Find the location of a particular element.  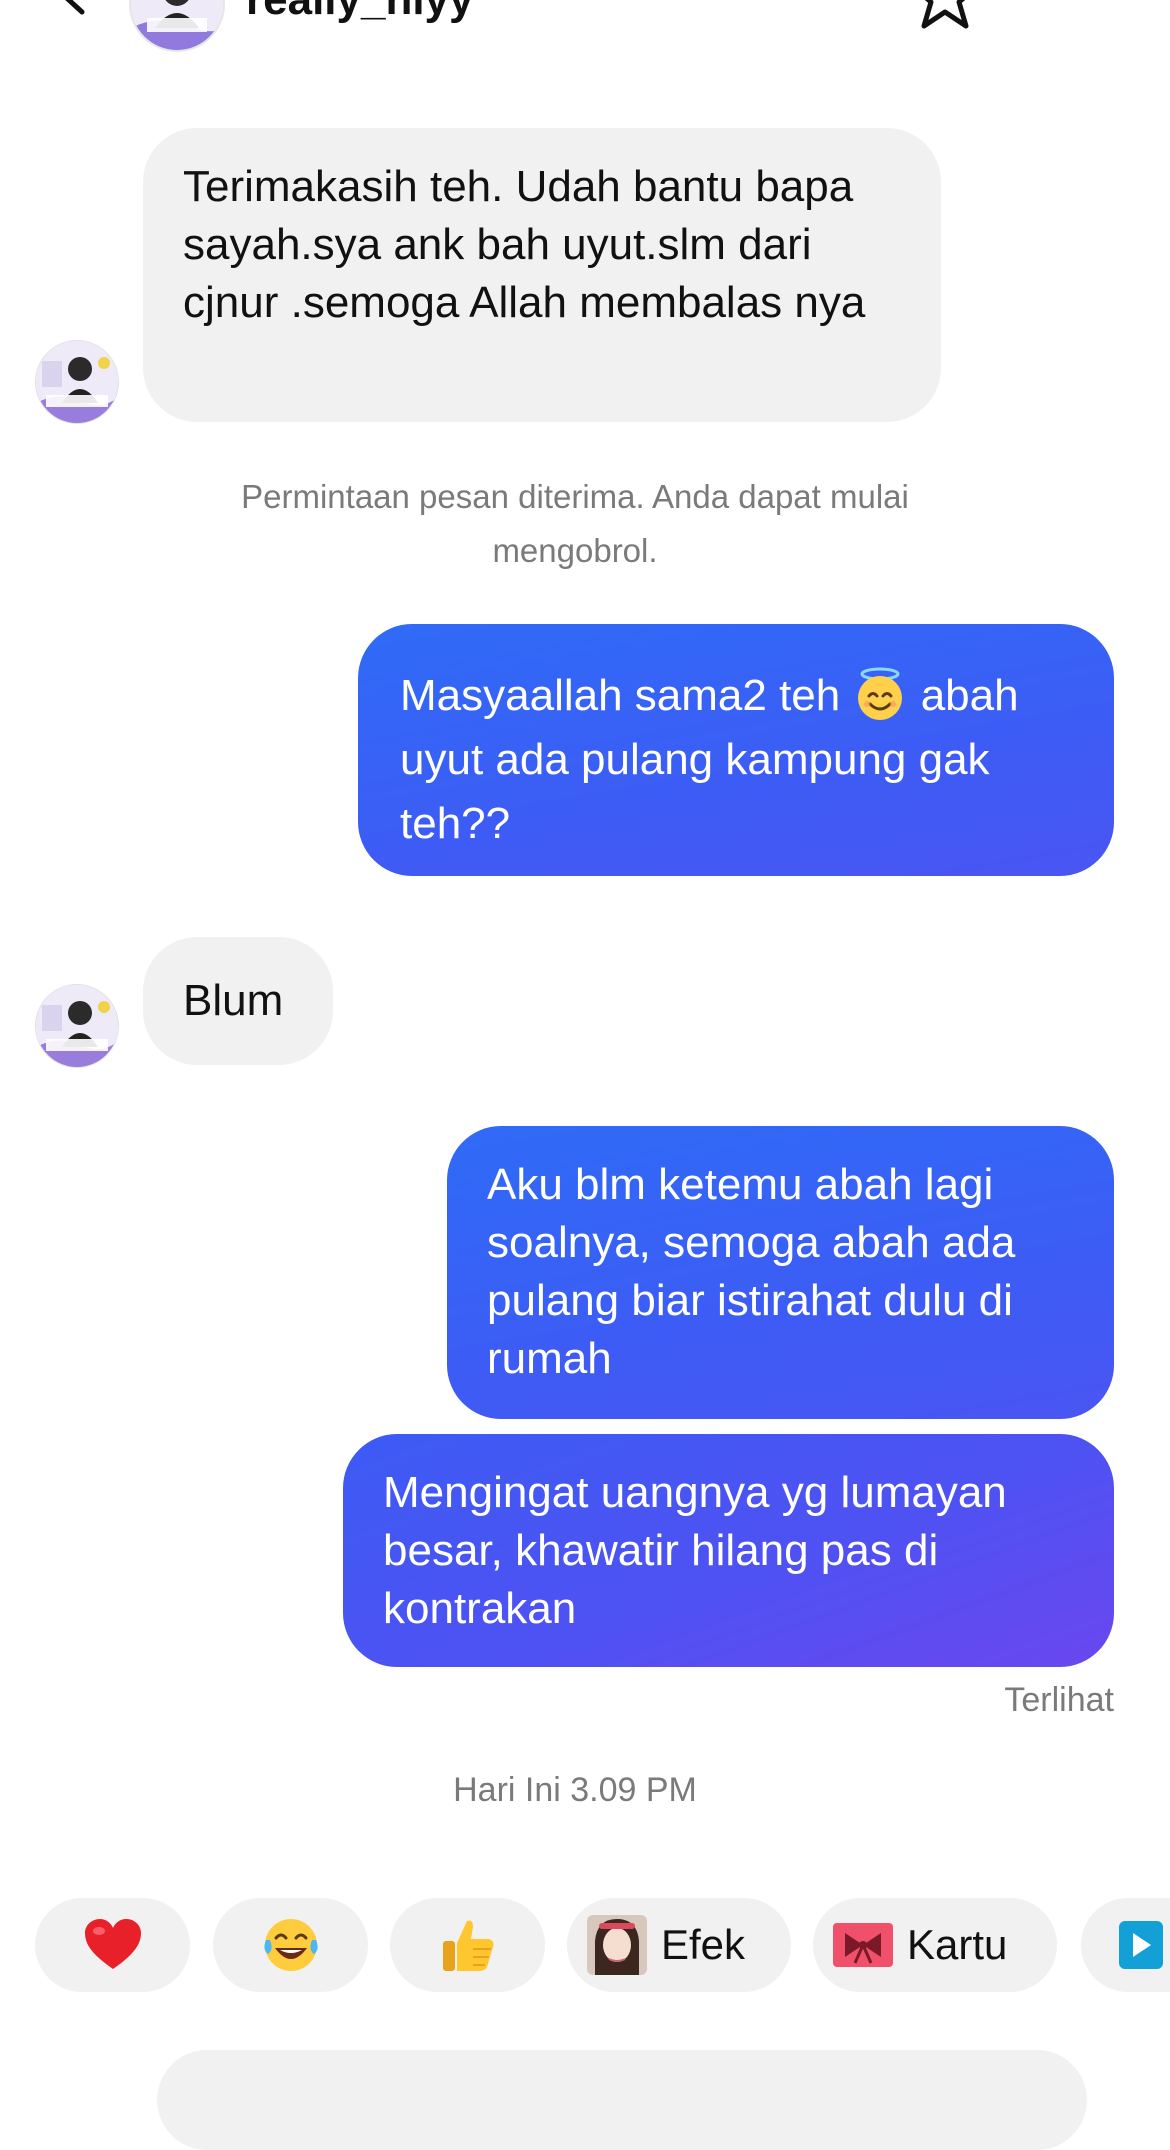

thumbs-up-emoji-icon is located at coordinates (467, 1945).